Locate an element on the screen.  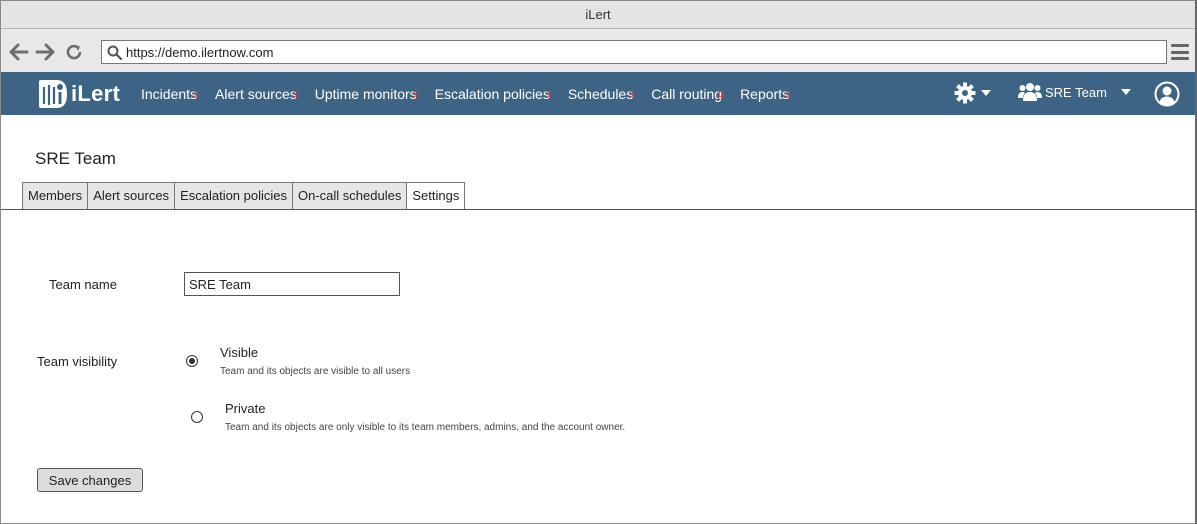
nav-reports: Reports s is located at coordinates (765, 94).